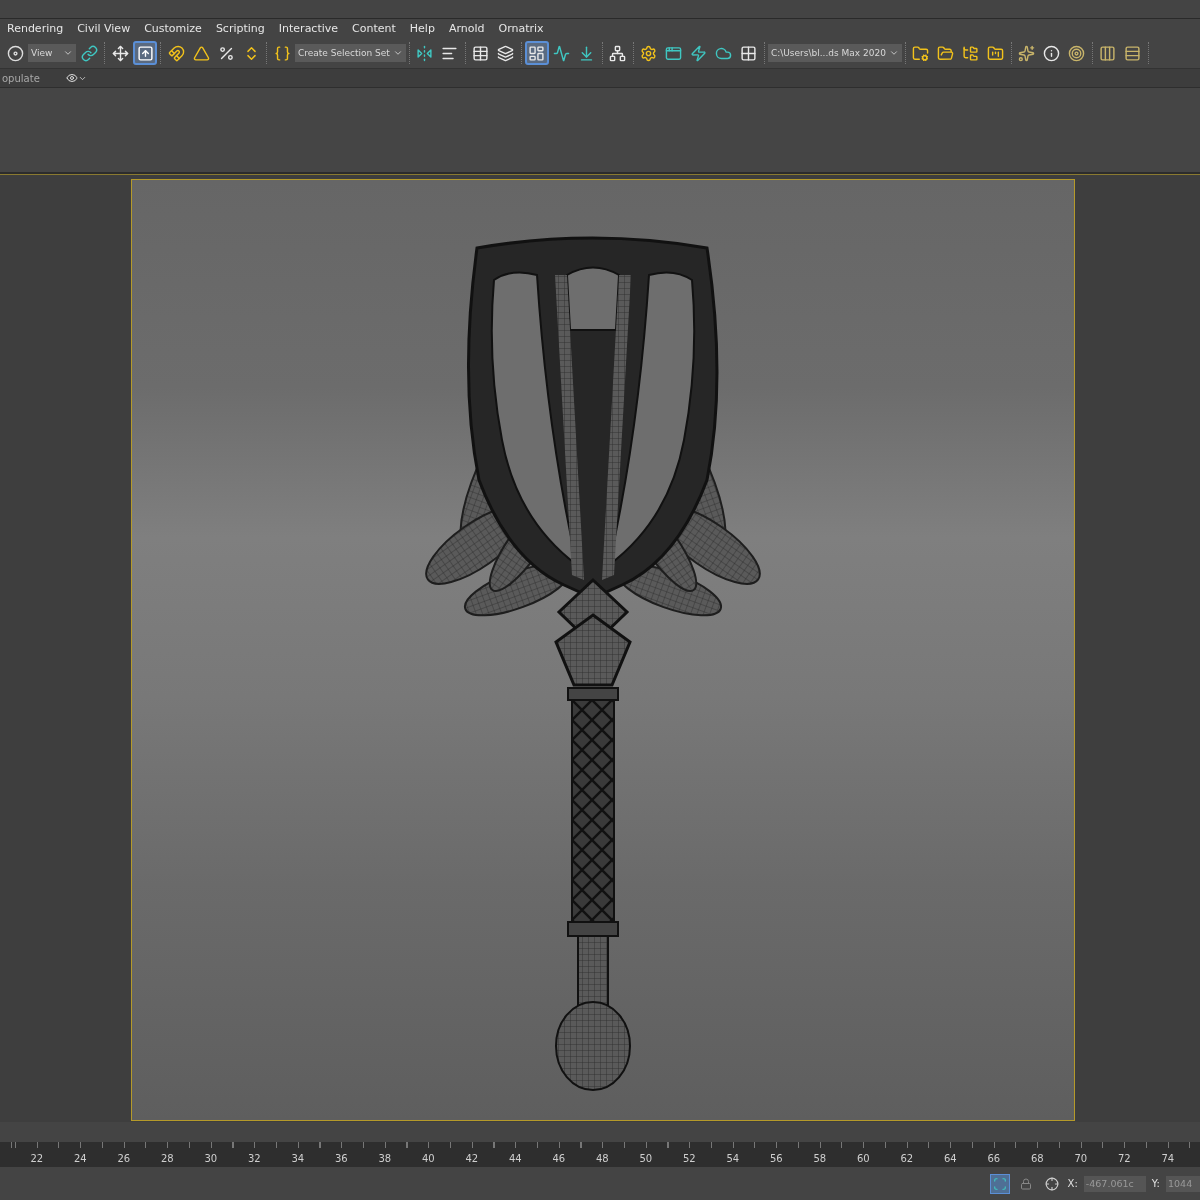  Describe the element at coordinates (20, 78) in the screenshot. I see `ribbon-tab: opulate` at that location.